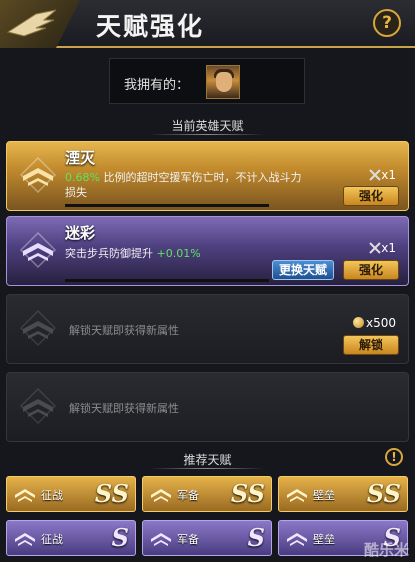 Image resolution: width=415 pixels, height=562 pixels. I want to click on unlock-button: 解锁, so click(371, 345).